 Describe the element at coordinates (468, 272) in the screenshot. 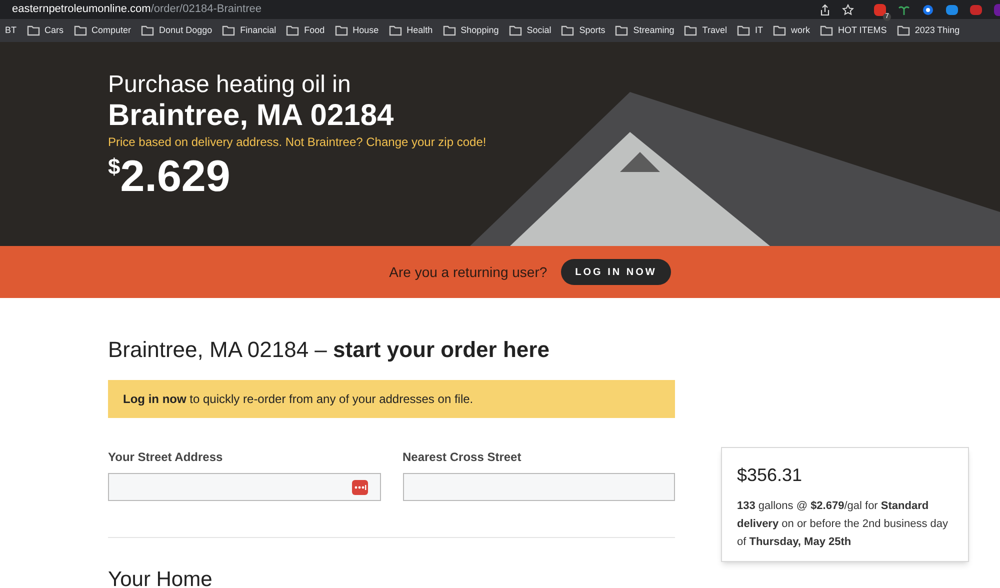

I see `returning-user-question: Are you a returning user?` at that location.